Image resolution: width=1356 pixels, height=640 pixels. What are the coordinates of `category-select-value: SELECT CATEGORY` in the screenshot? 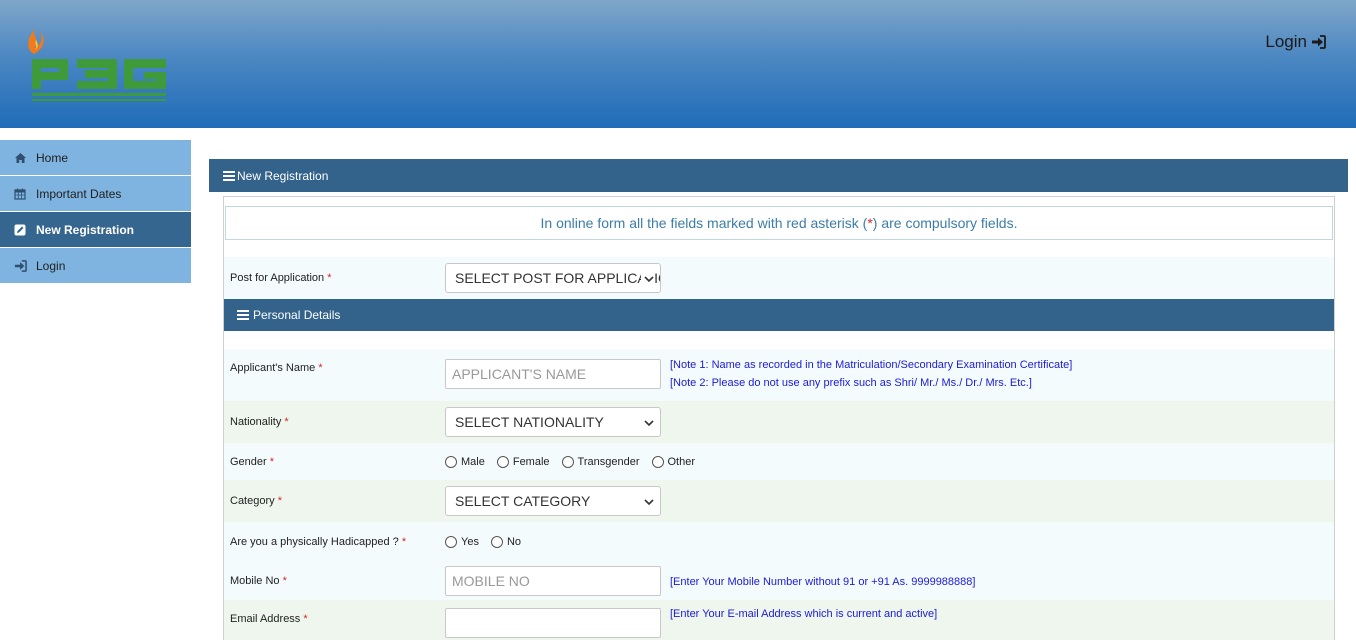 It's located at (523, 501).